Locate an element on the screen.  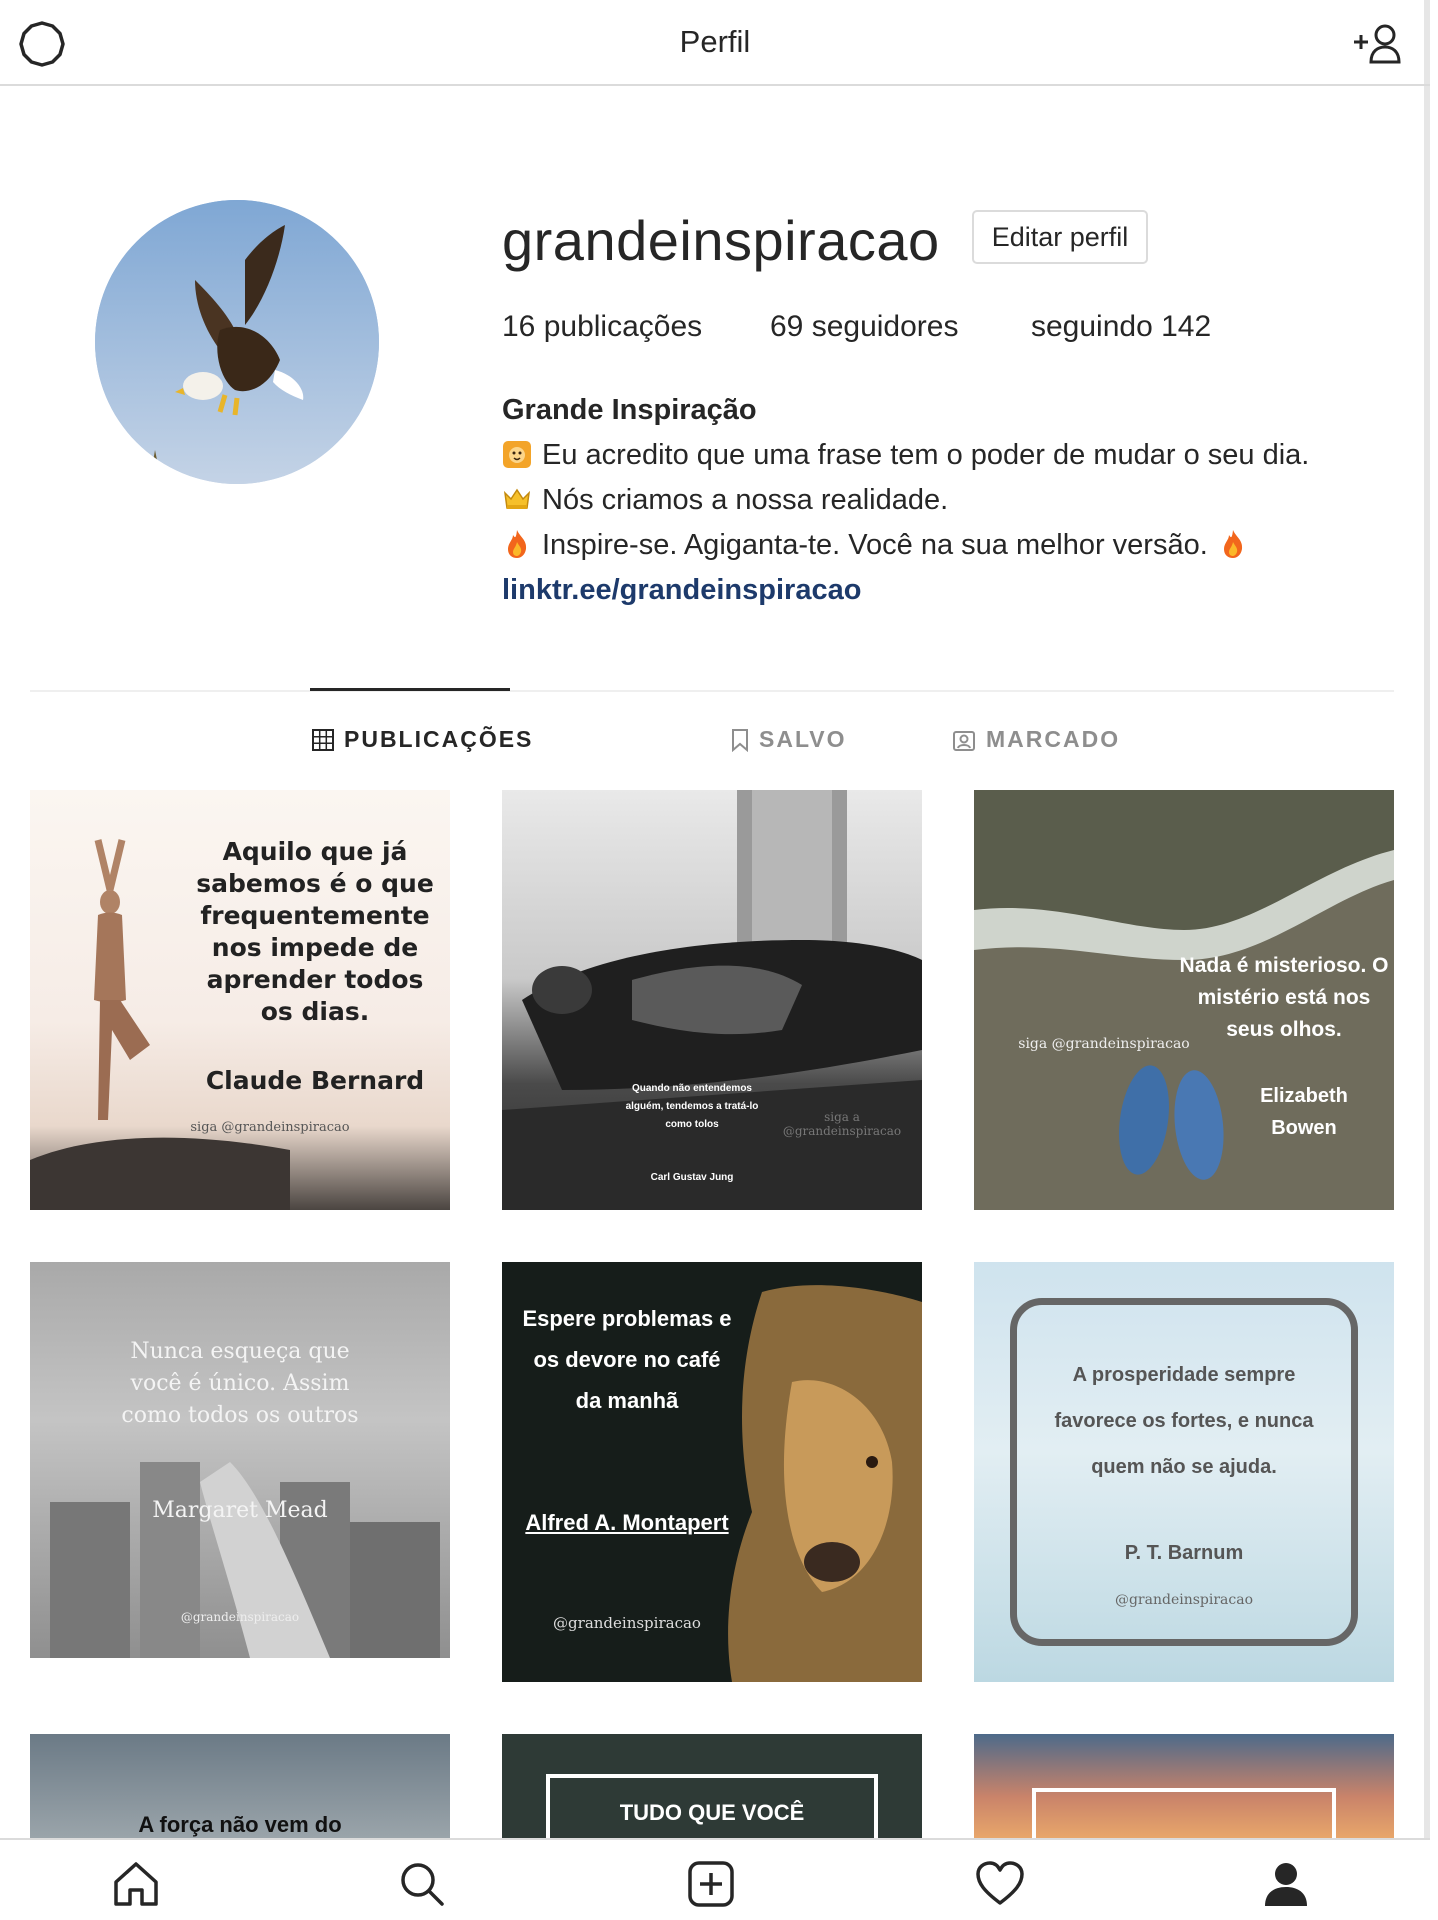
profile-avatar is located at coordinates (237, 342).